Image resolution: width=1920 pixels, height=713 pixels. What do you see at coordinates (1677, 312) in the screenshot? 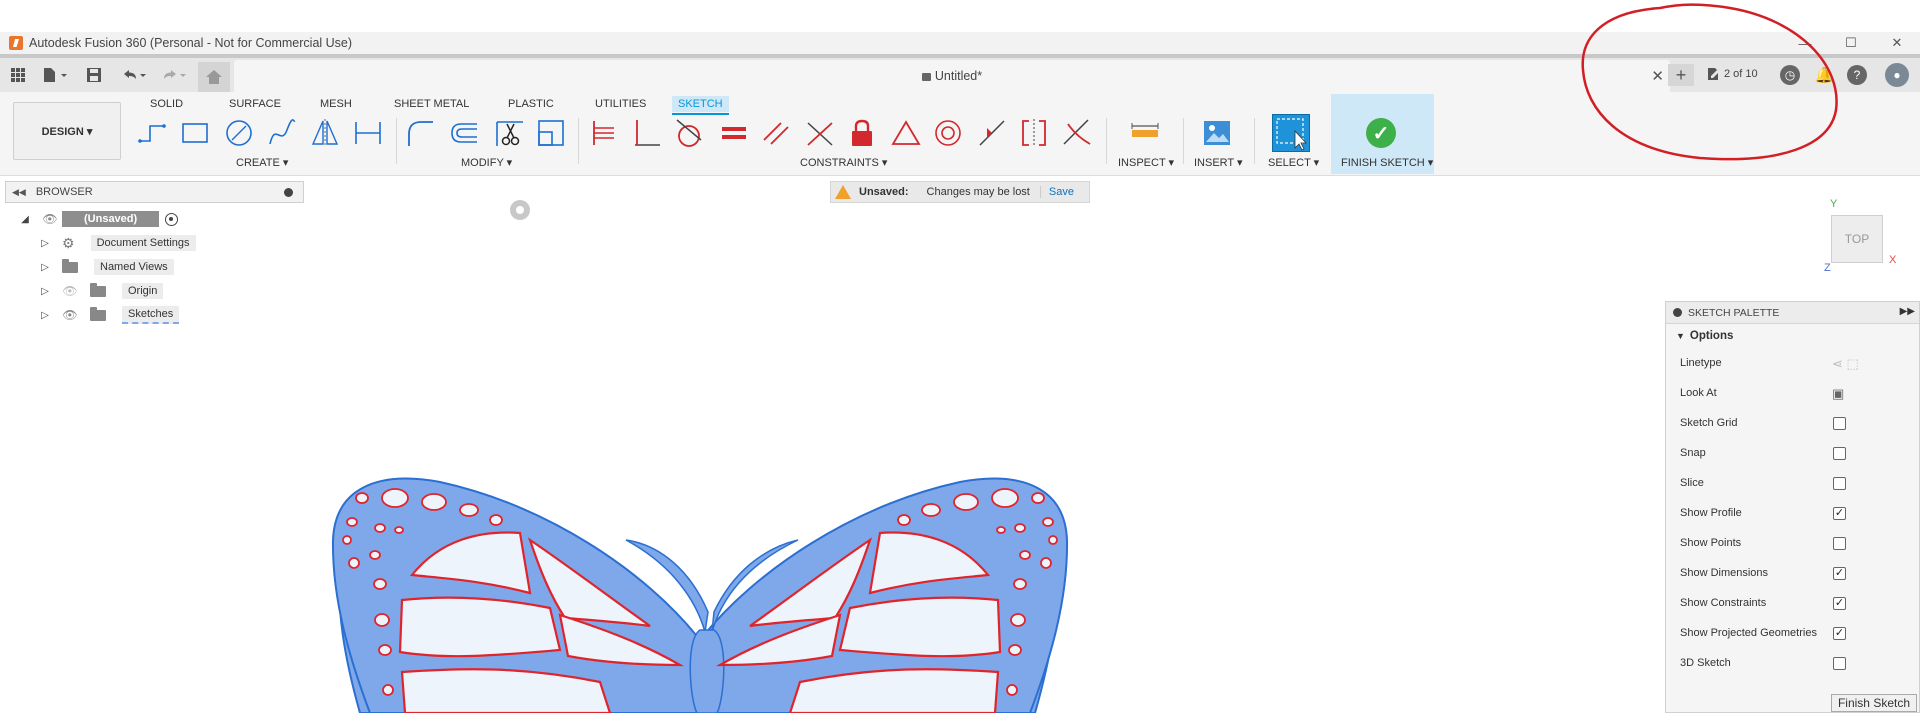
I see `palette-minimize-icon` at bounding box center [1677, 312].